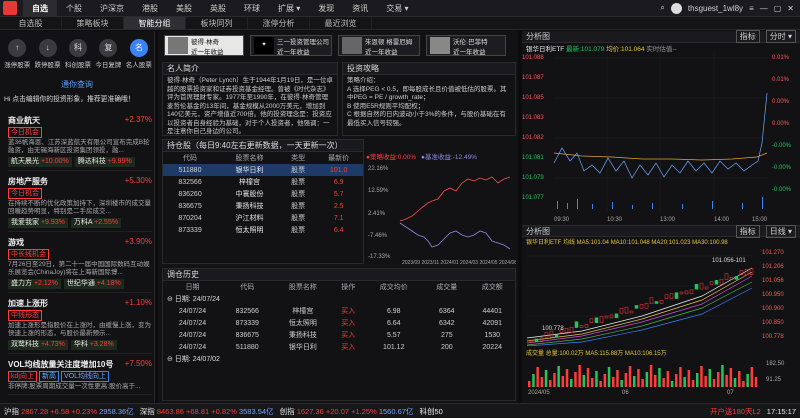 Image resolution: width=800 pixels, height=418 pixels. I want to click on subtab-celue: 策略板块, so click(93, 23).